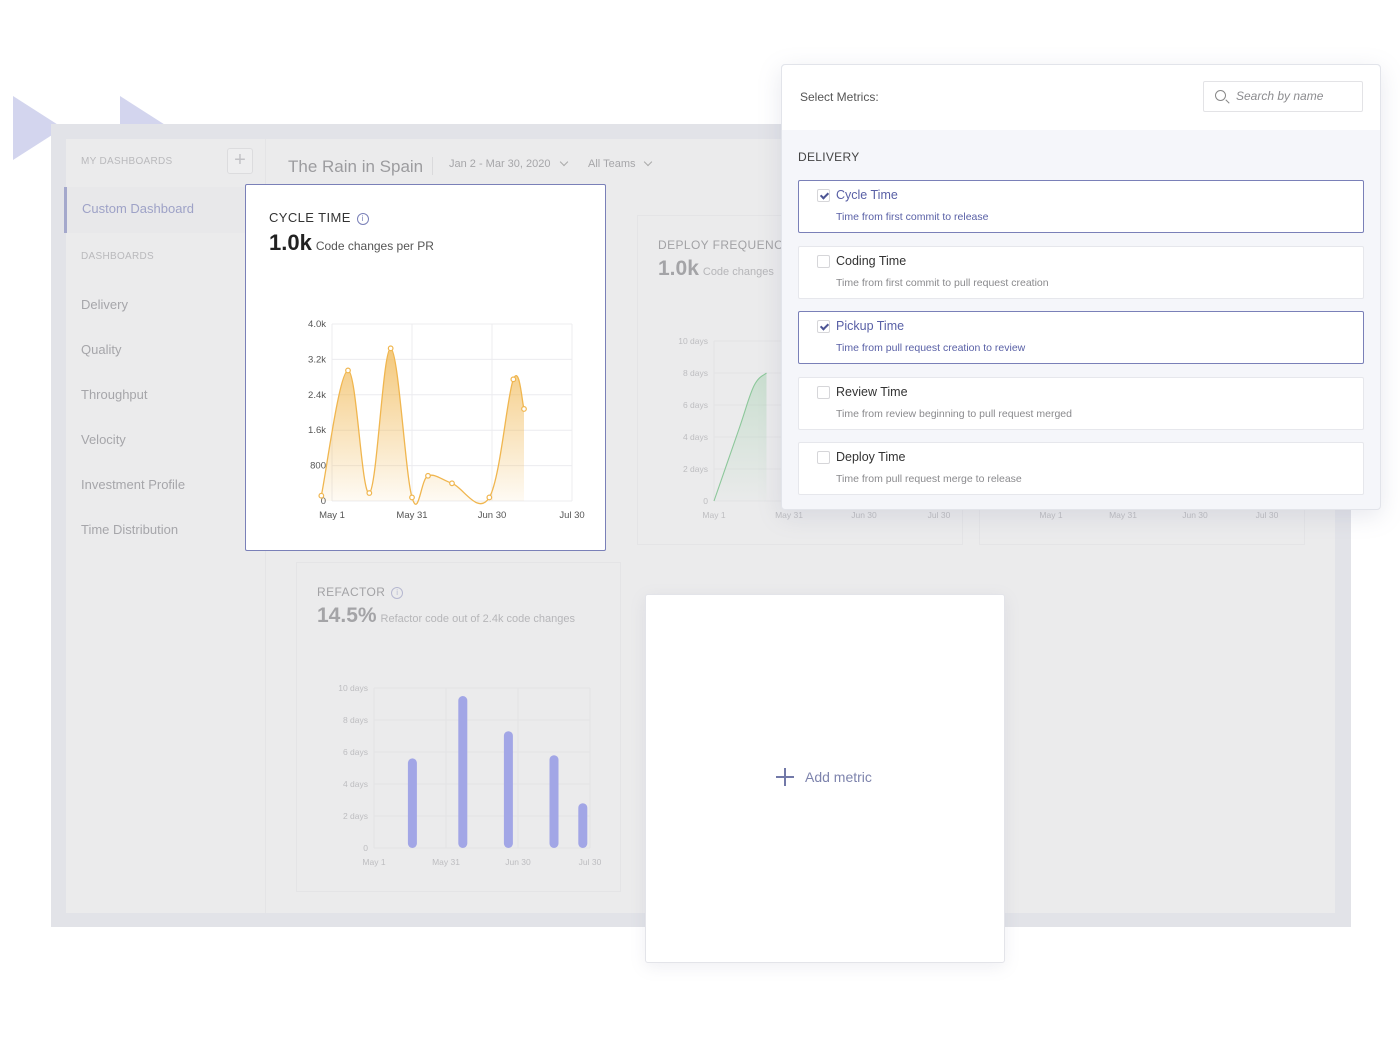  Describe the element at coordinates (318, 466) in the screenshot. I see `y-tick-label: 800` at that location.